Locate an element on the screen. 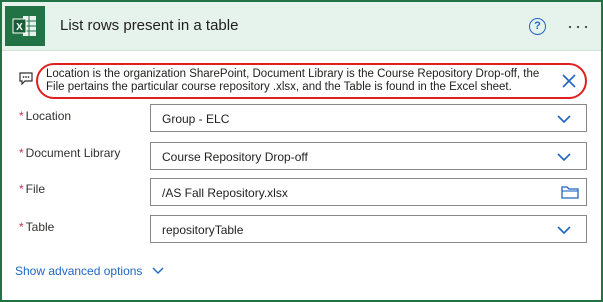  location-value: Group - ELC is located at coordinates (196, 119).